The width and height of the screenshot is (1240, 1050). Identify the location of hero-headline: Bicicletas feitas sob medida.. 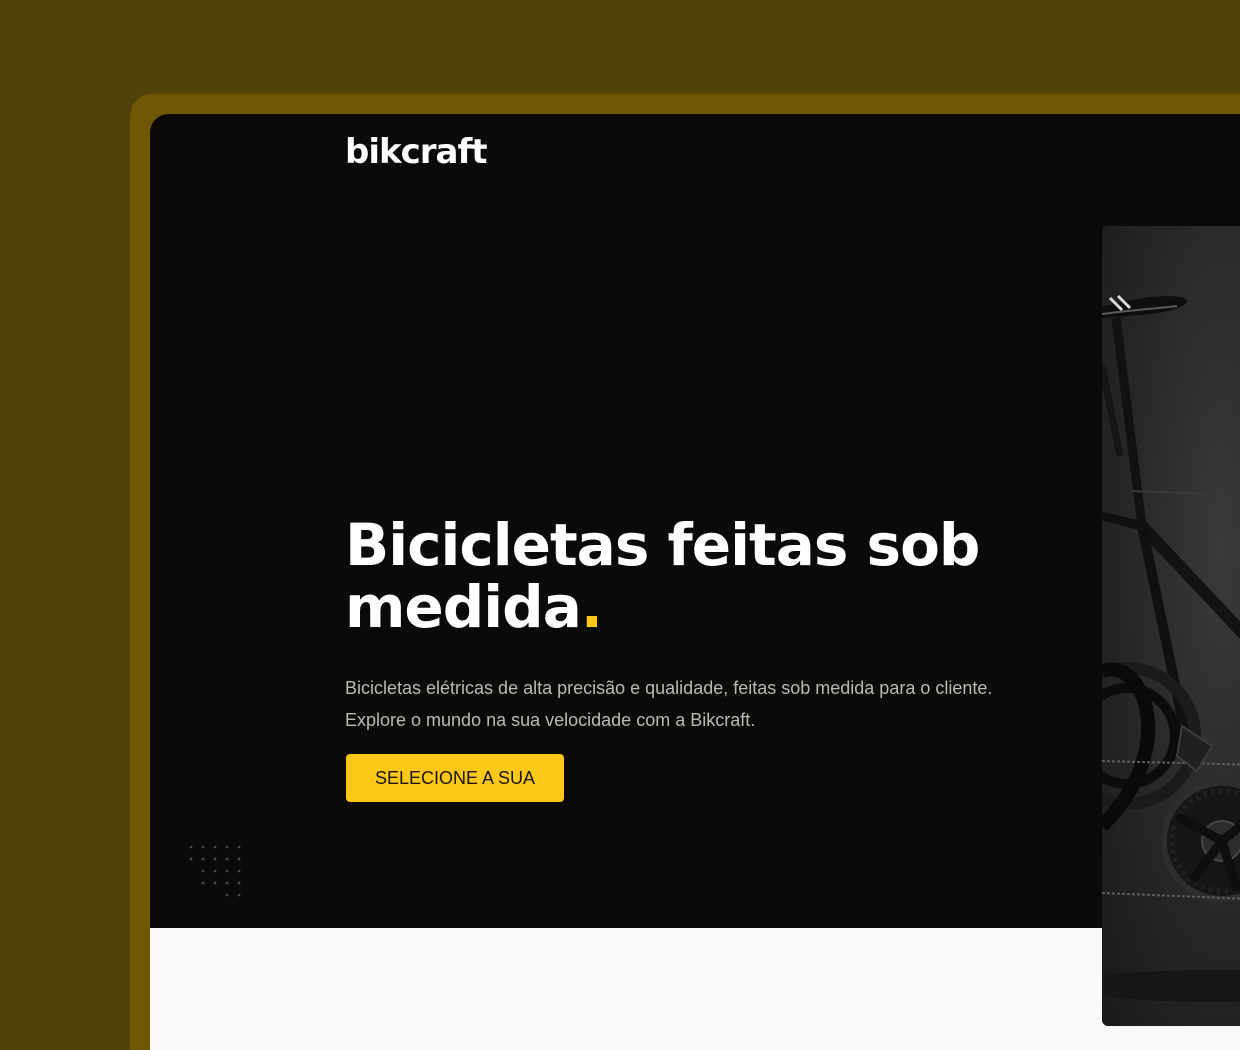
(705, 576).